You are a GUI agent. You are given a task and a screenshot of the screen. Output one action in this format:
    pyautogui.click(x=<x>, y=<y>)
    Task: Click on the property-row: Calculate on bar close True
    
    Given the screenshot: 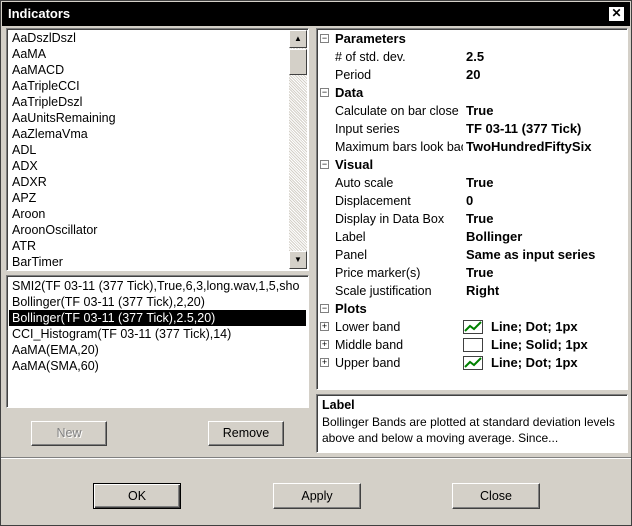 What is the action you would take?
    pyautogui.click(x=472, y=111)
    